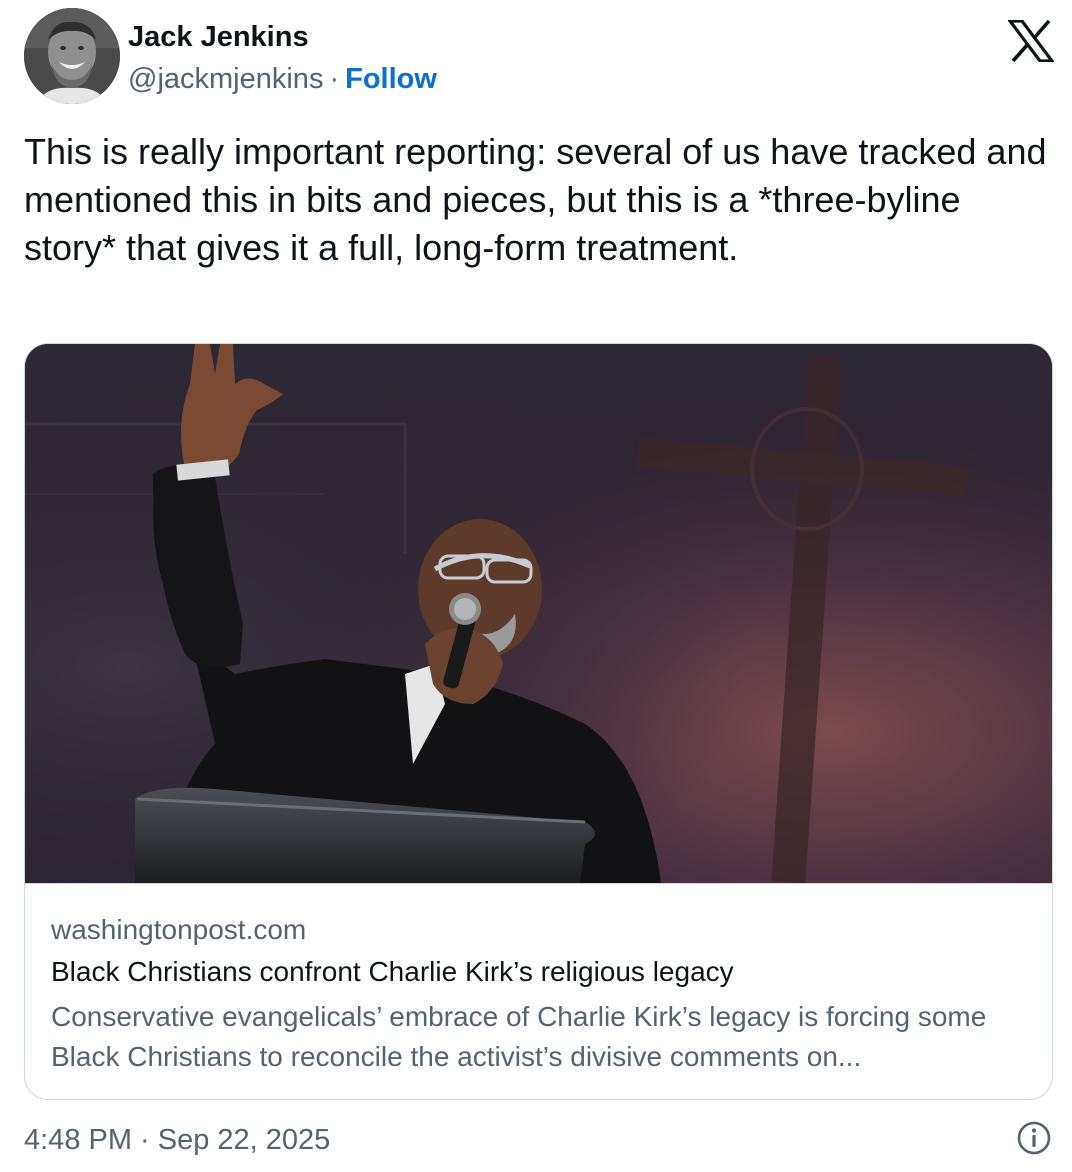 The height and width of the screenshot is (1172, 1072). What do you see at coordinates (1034, 1138) in the screenshot?
I see `info-icon` at bounding box center [1034, 1138].